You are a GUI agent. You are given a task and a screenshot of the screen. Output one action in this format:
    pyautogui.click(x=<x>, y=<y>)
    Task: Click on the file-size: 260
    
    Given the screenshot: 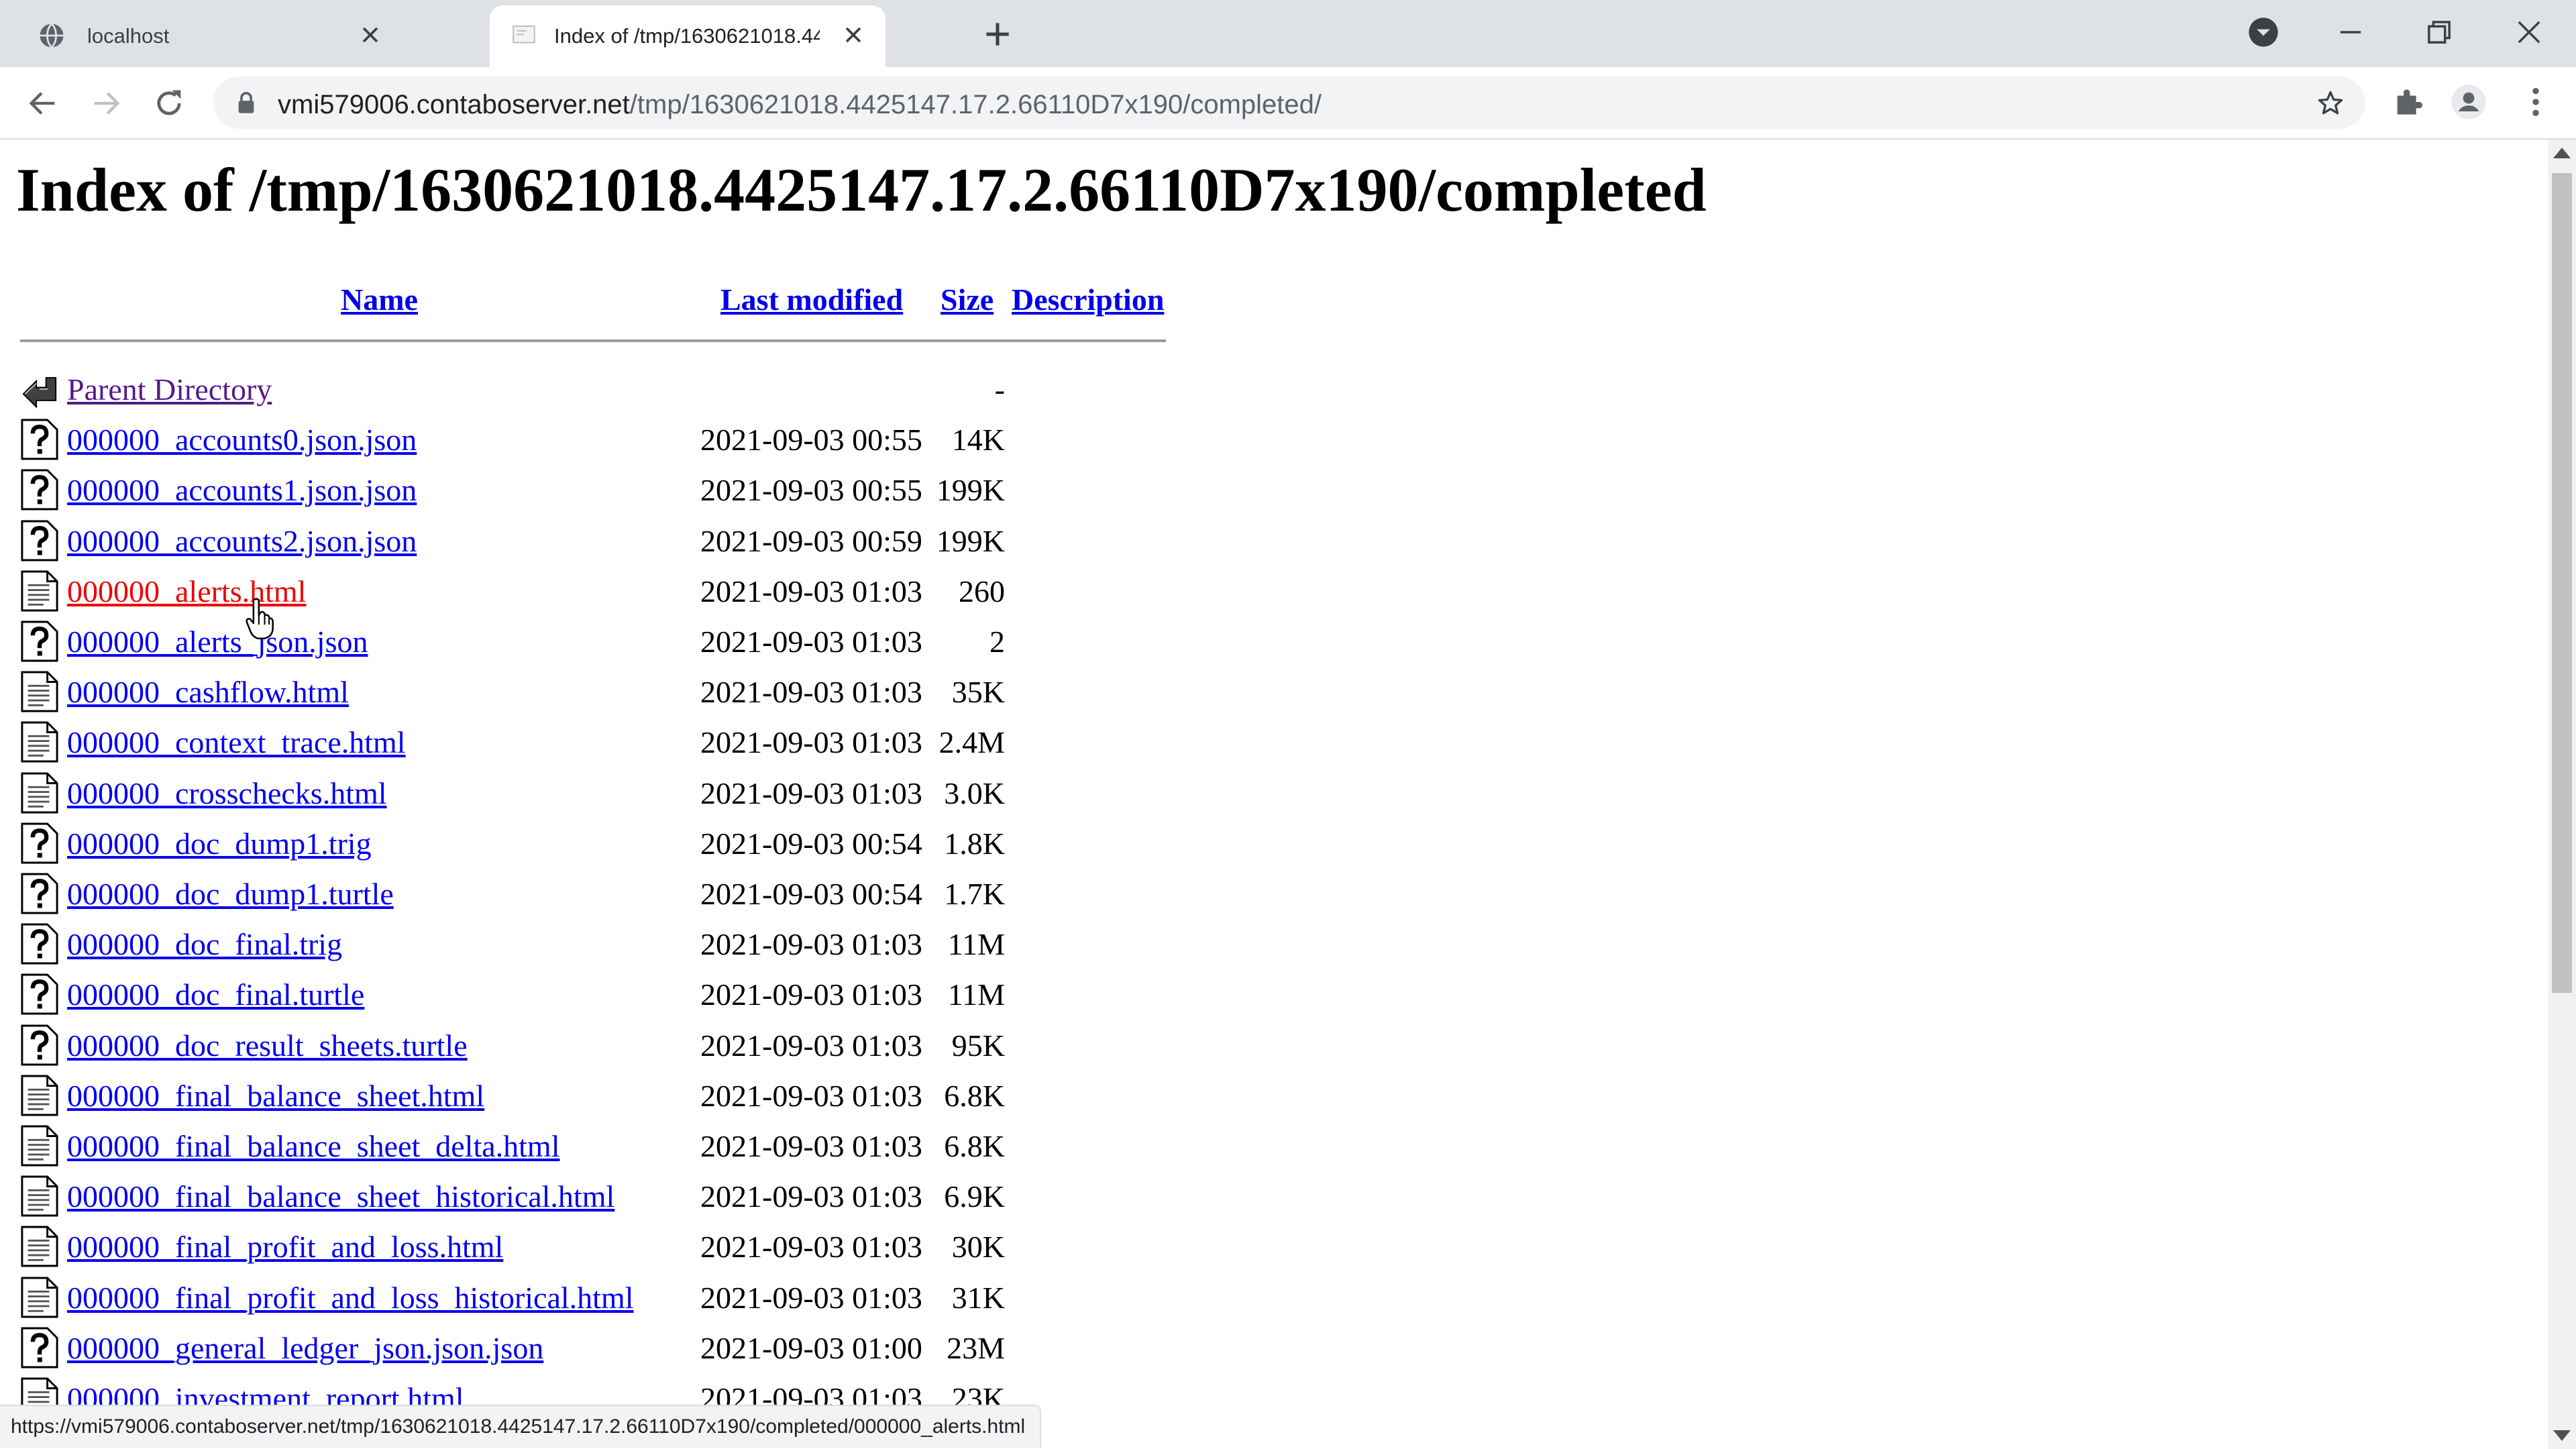 What is the action you would take?
    pyautogui.click(x=982, y=591)
    